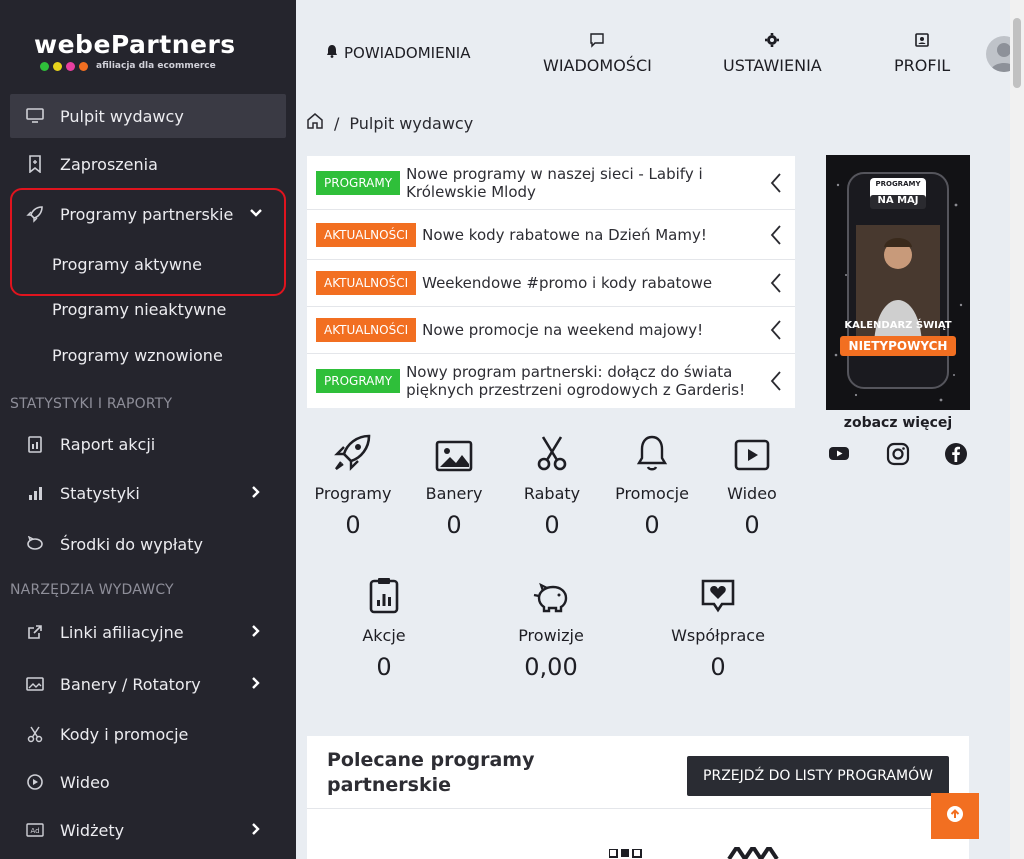 Image resolution: width=1024 pixels, height=859 pixels. Describe the element at coordinates (137, 355) in the screenshot. I see `sidebar-subitem-resumed-programs: Programy wznowione` at that location.